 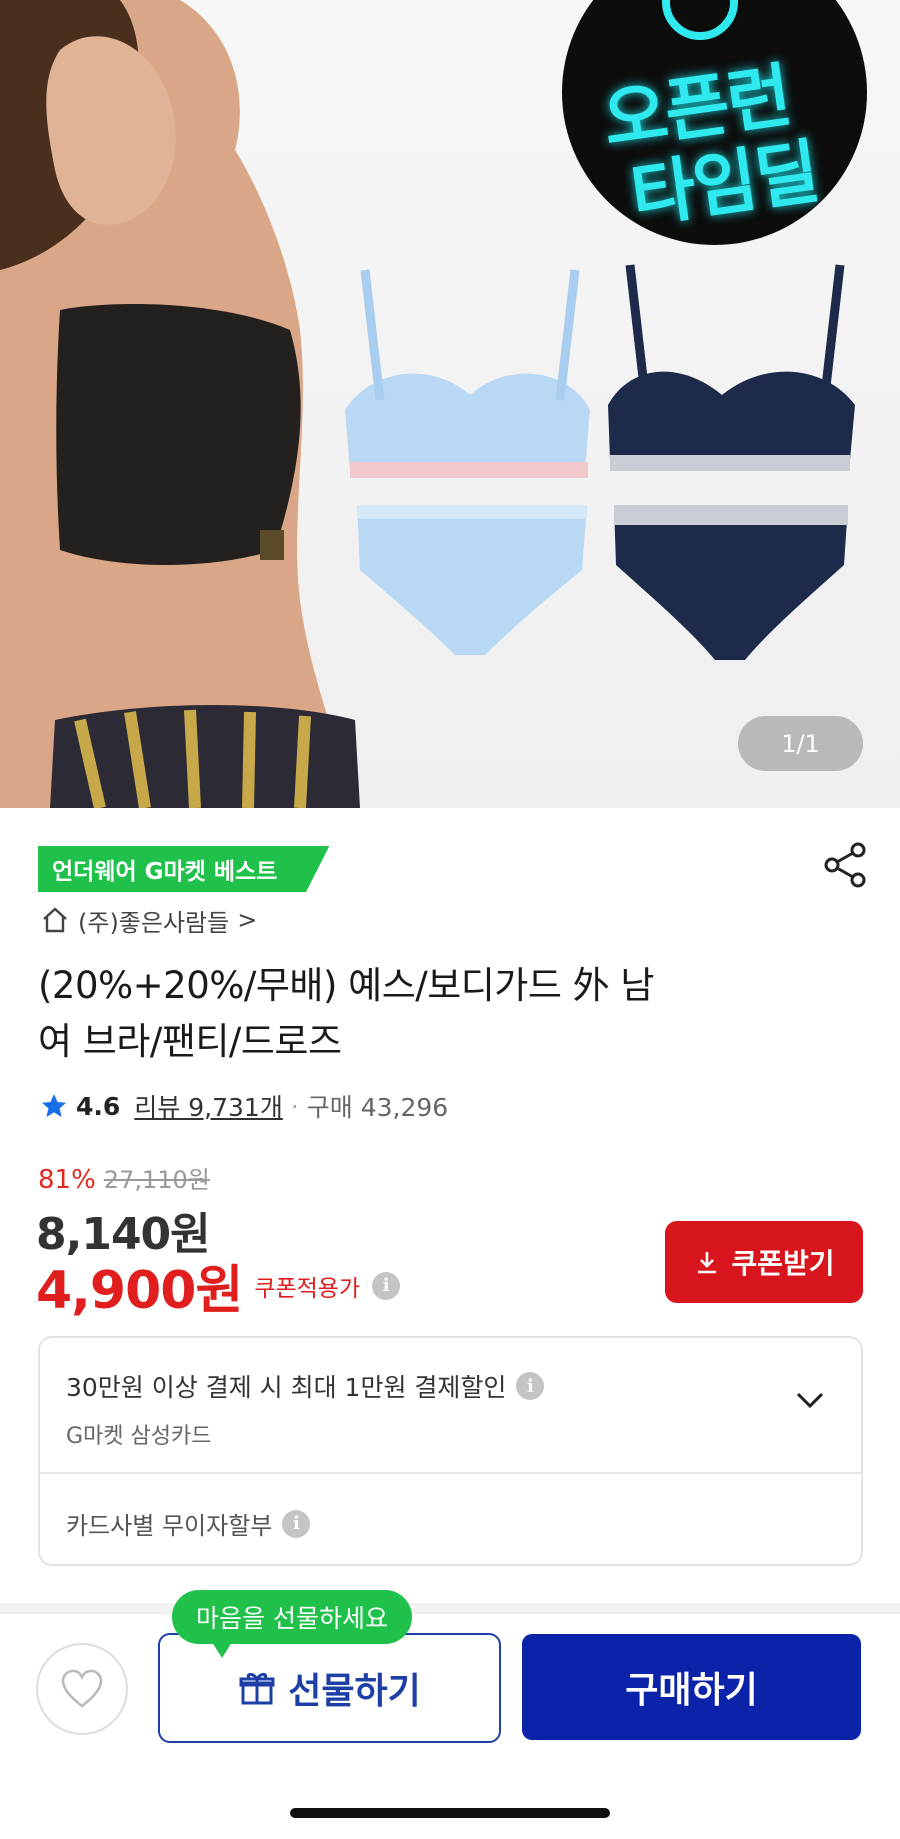 I want to click on discount-row: 81% 27,110원, so click(x=124, y=1177).